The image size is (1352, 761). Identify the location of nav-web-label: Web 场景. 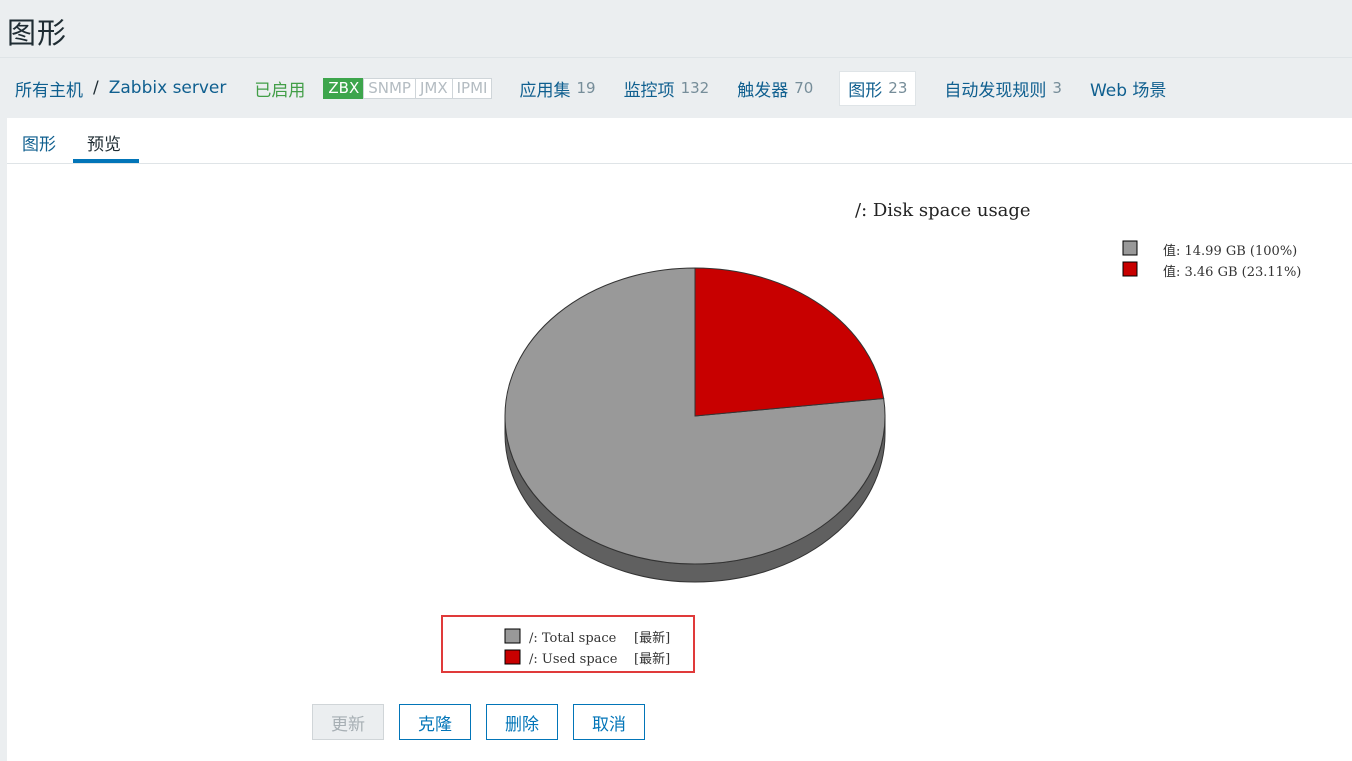
(1128, 88).